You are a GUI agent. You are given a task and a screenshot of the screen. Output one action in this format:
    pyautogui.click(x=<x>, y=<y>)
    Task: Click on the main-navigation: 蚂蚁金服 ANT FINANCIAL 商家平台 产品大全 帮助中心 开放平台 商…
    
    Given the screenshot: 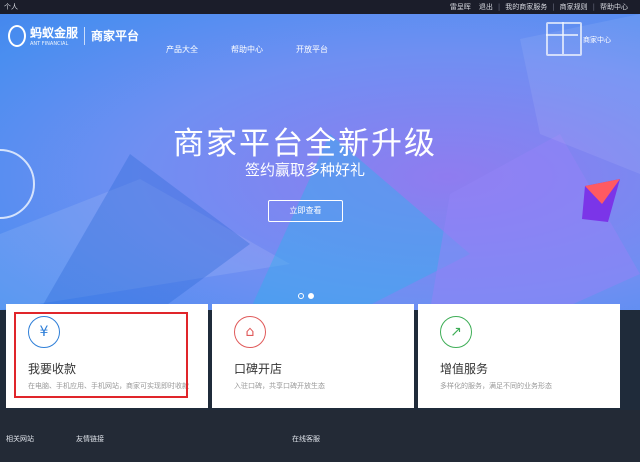 What is the action you would take?
    pyautogui.click(x=320, y=37)
    